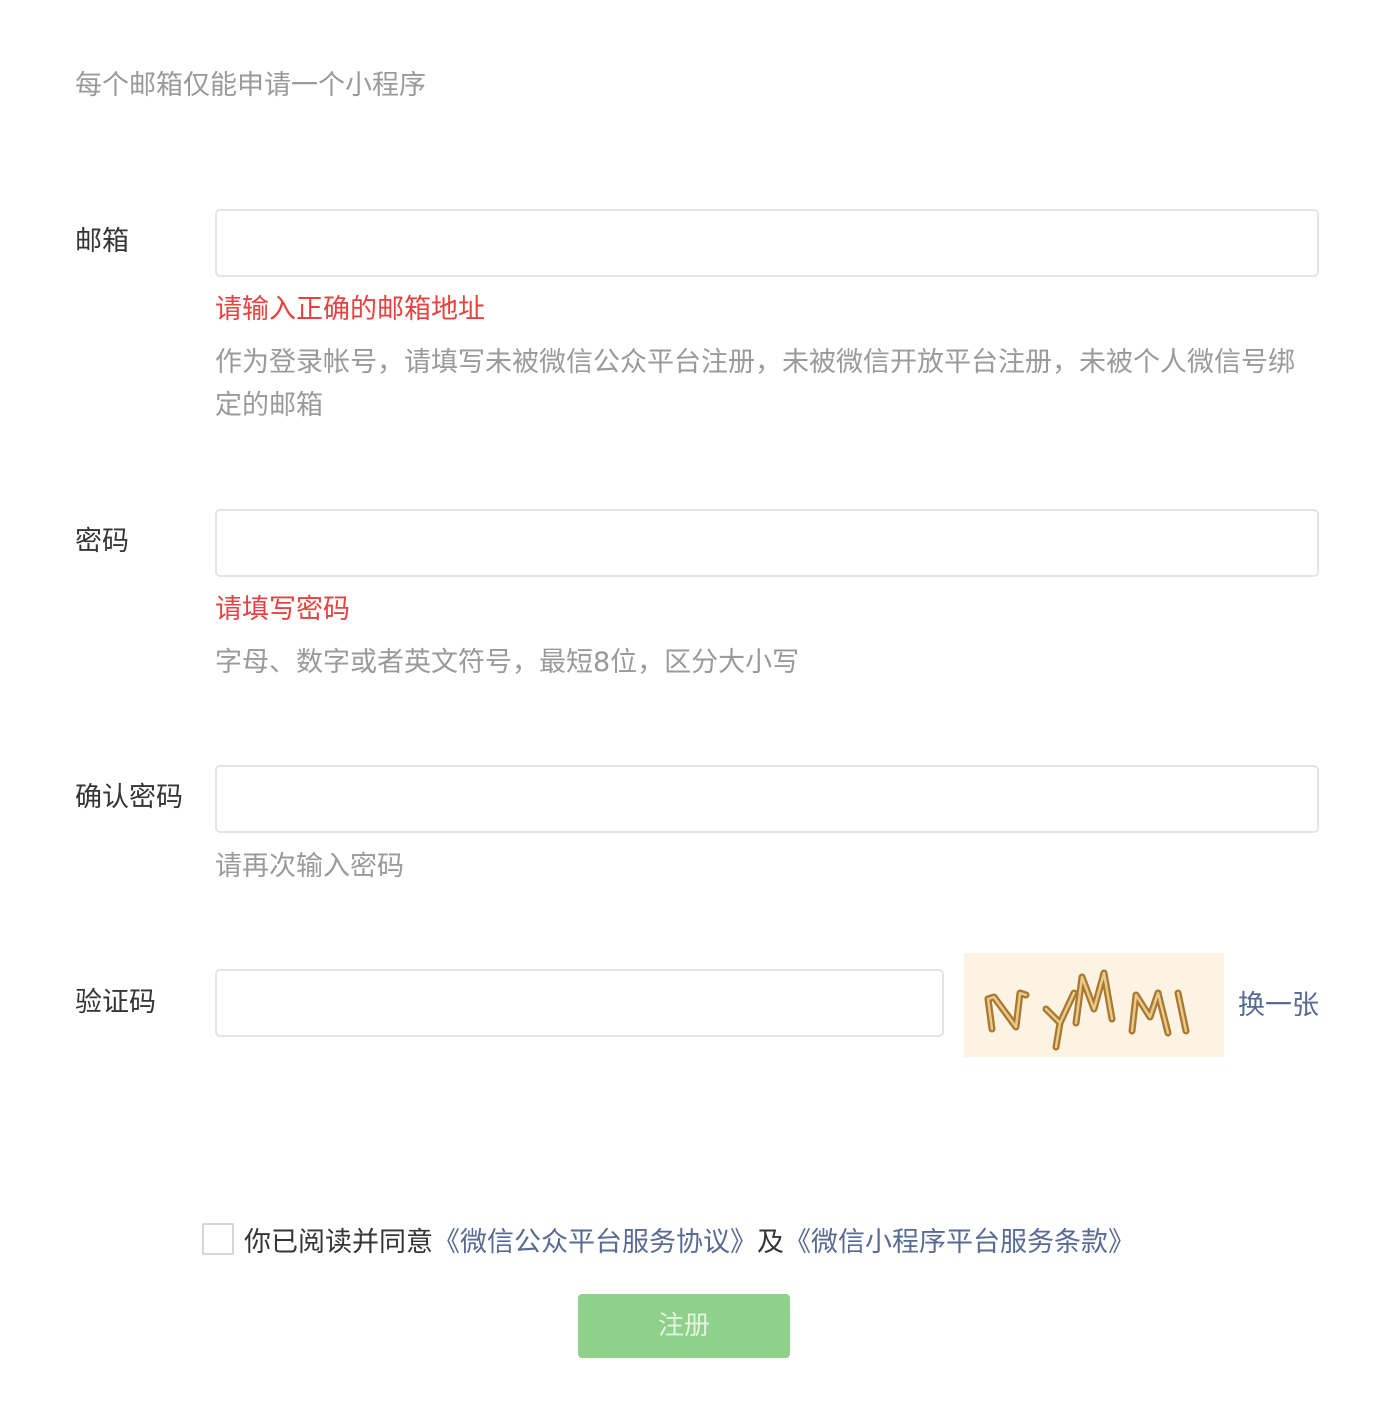 The height and width of the screenshot is (1402, 1396). Describe the element at coordinates (684, 1326) in the screenshot. I see `register-button: 注册` at that location.